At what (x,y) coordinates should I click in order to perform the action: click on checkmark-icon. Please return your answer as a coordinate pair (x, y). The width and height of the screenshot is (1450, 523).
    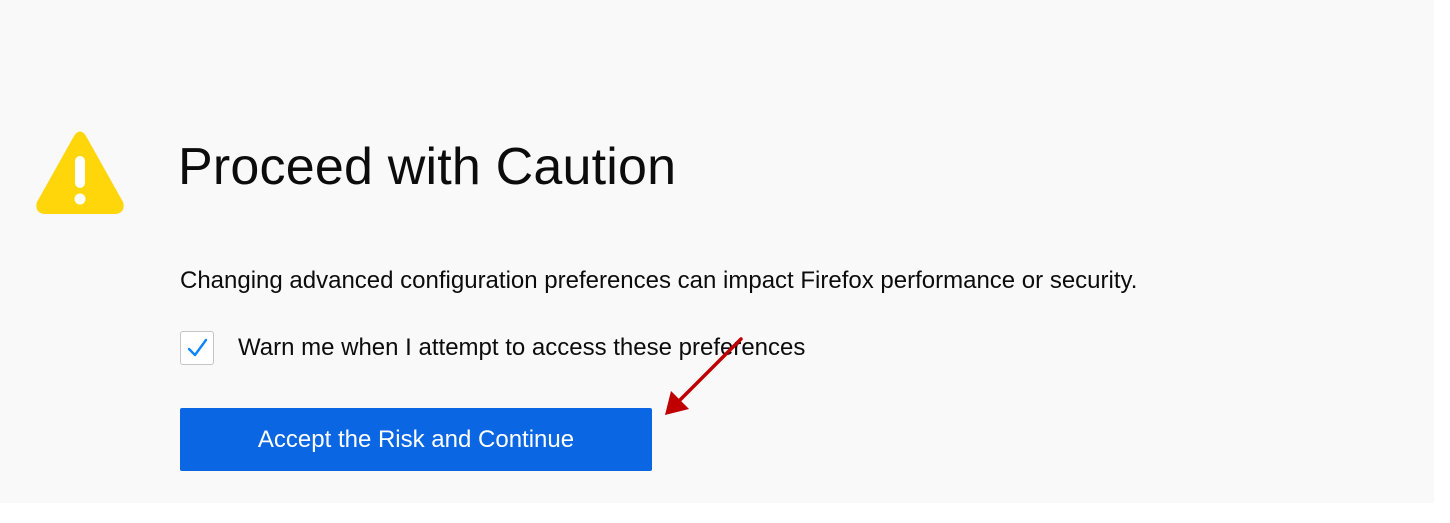
    Looking at the image, I should click on (197, 347).